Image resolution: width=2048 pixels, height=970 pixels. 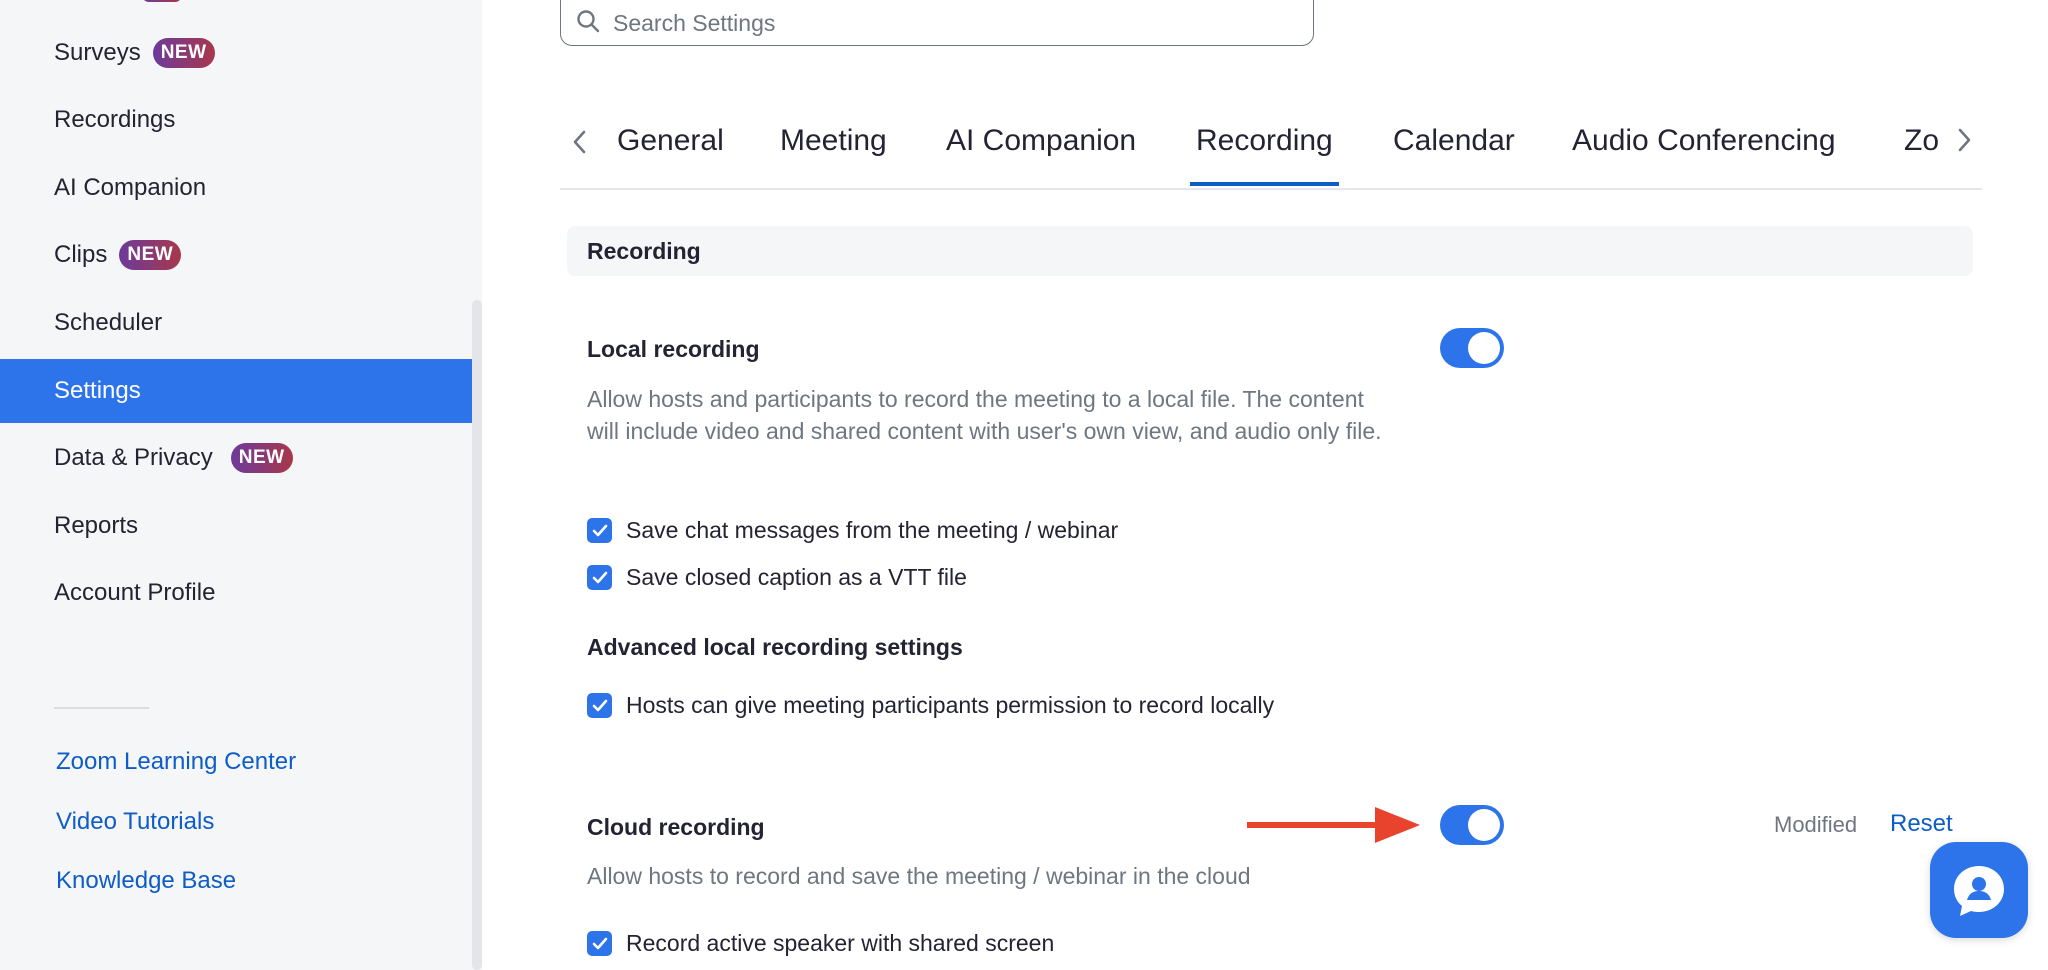 I want to click on sidebar-item-label: Surveys, so click(x=97, y=52).